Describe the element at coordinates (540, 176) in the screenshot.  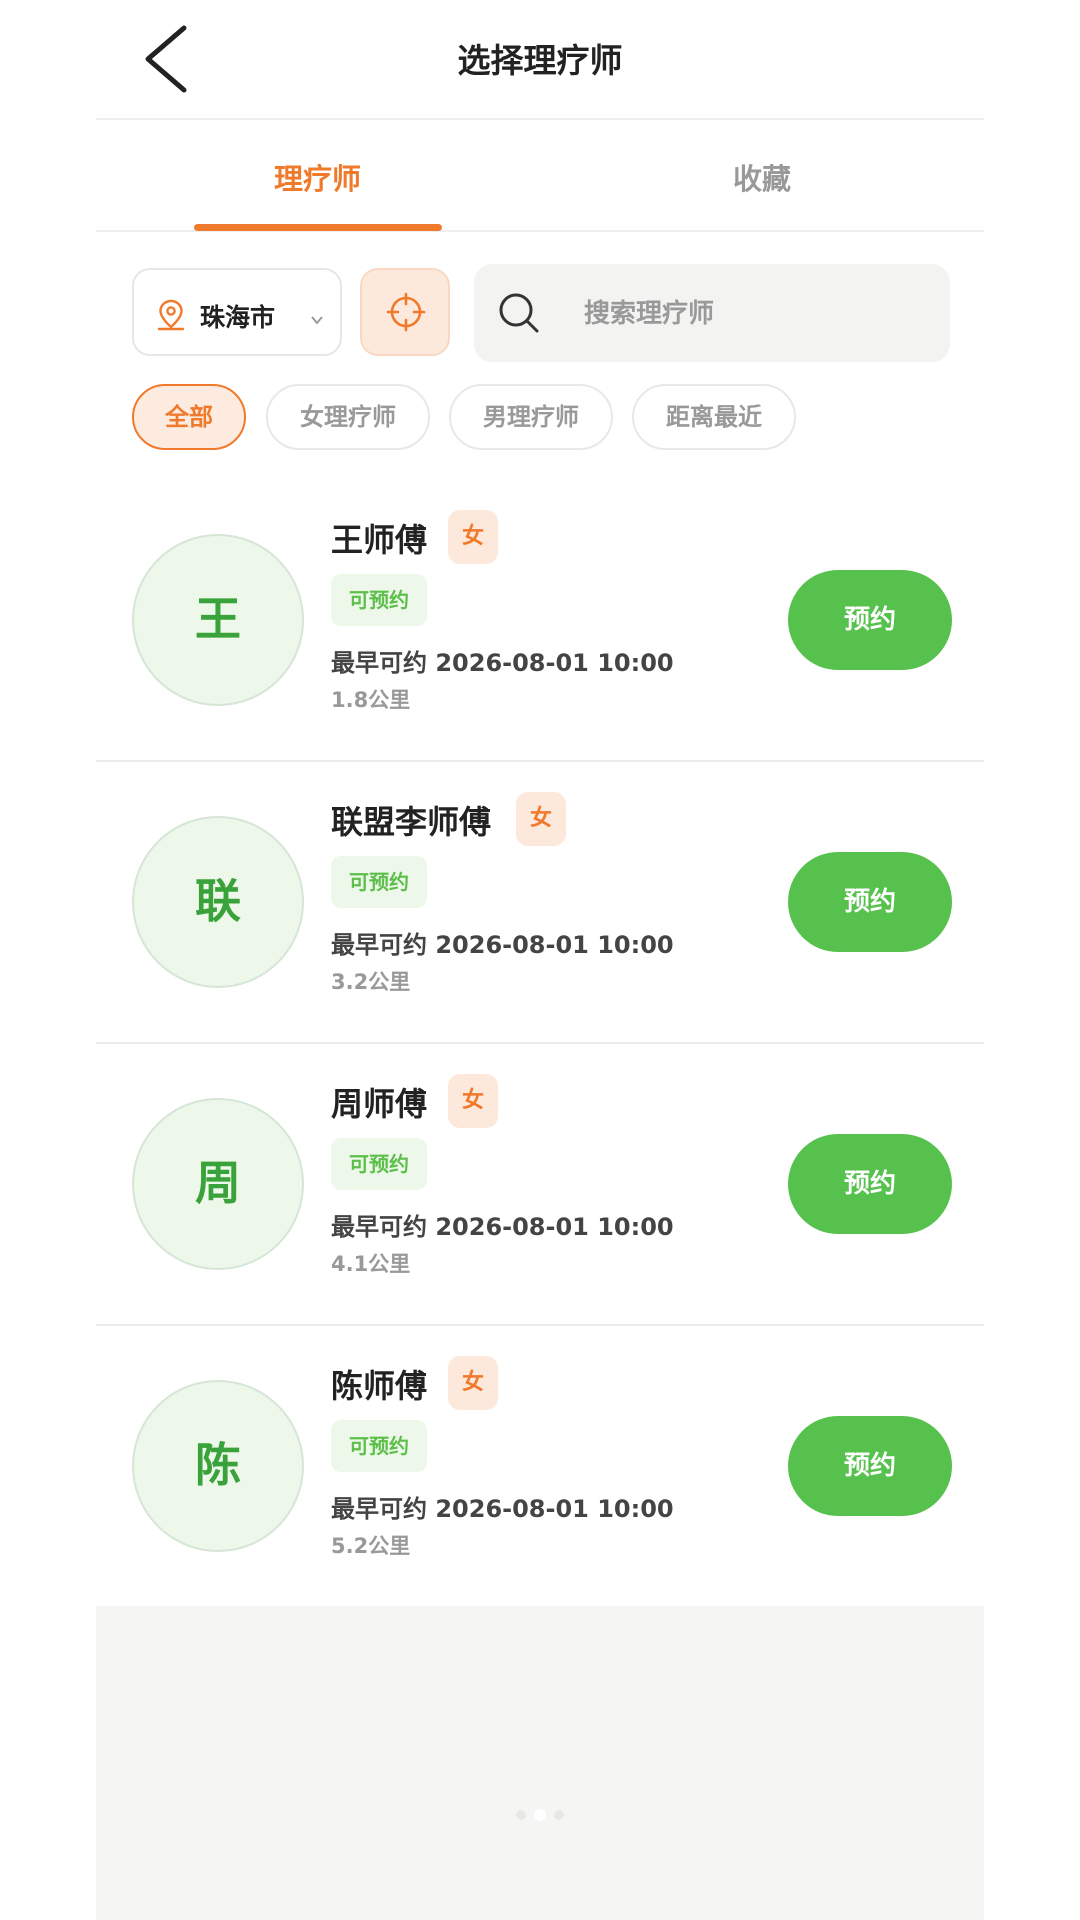
I see `tab-bar: 理疗师 收藏` at that location.